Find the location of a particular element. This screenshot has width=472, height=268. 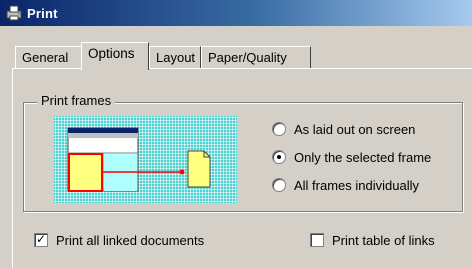

print-frames-title: Print frames is located at coordinates (76, 100).